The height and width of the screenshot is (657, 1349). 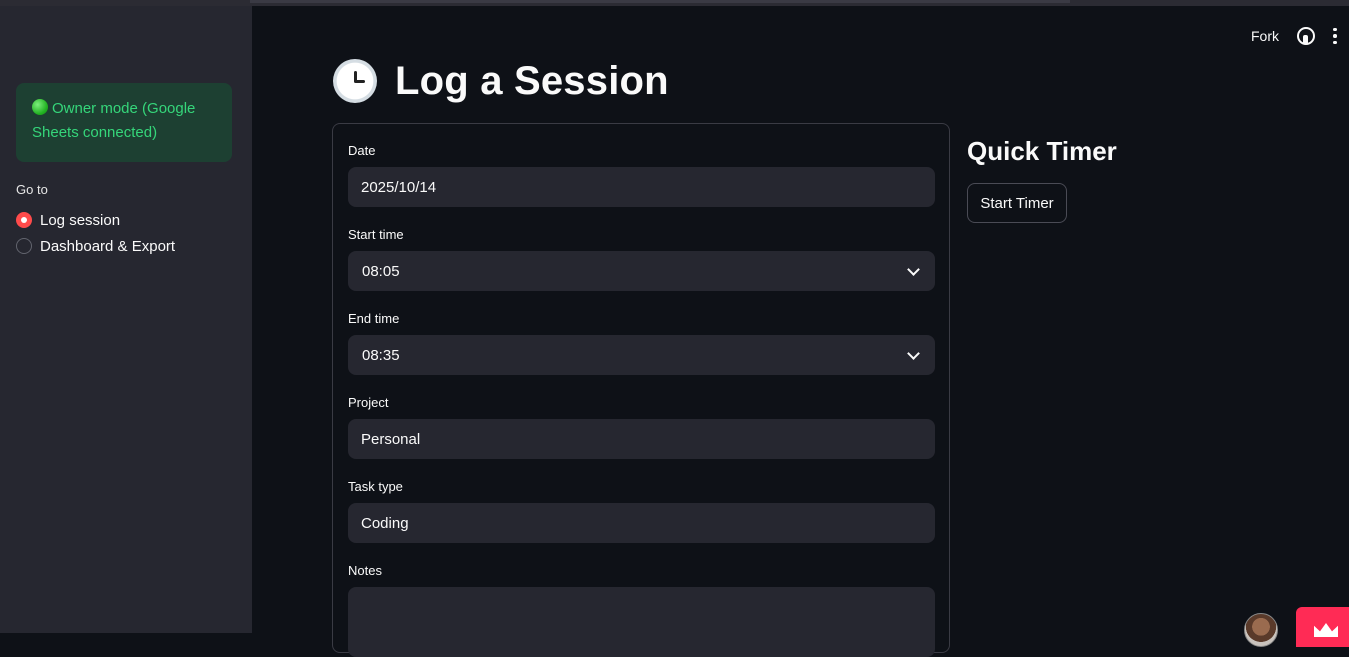 I want to click on nav-option-dashboard-export: Dashboard & Export, so click(x=95, y=246).